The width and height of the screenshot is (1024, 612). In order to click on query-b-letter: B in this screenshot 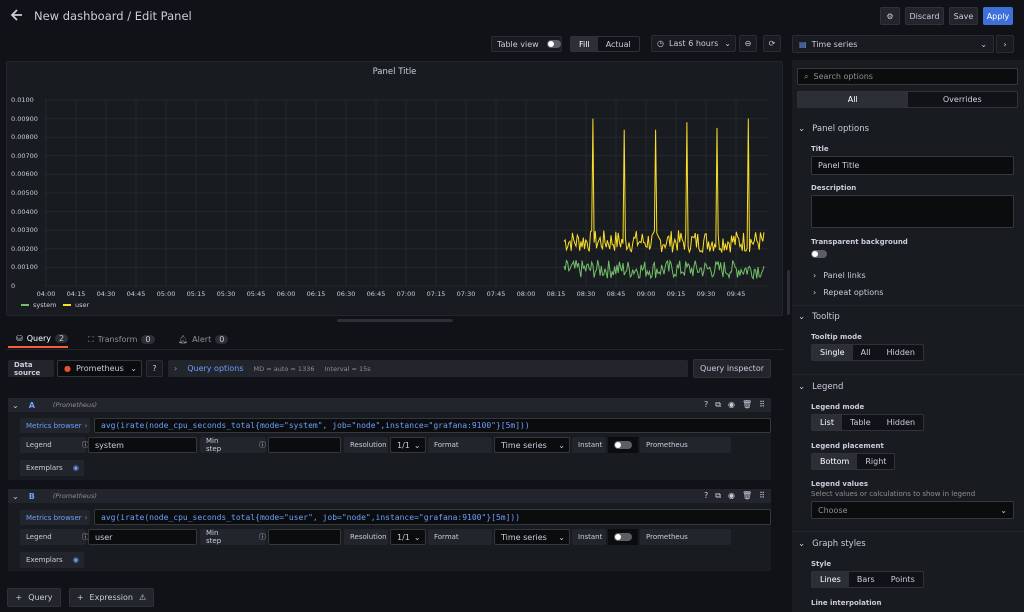, I will do `click(31, 496)`.